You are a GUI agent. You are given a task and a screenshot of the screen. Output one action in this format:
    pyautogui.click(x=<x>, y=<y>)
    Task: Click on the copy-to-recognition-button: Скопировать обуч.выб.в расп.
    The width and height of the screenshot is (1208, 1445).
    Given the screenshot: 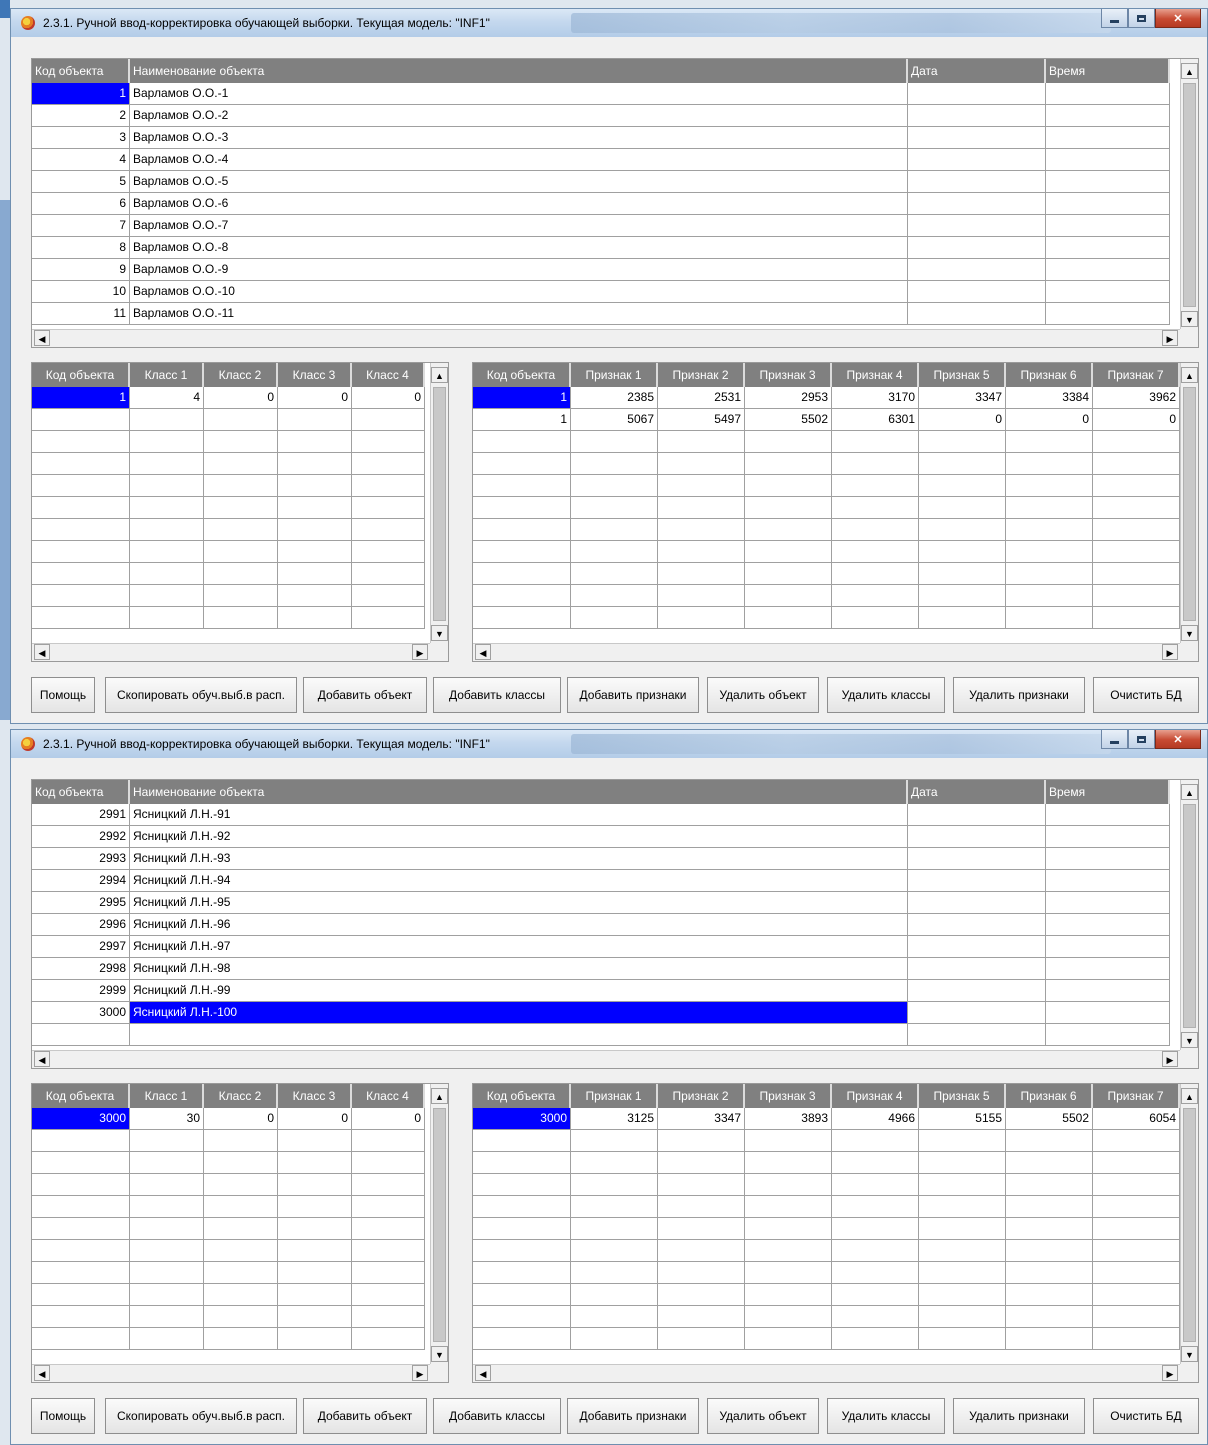 What is the action you would take?
    pyautogui.click(x=201, y=1416)
    